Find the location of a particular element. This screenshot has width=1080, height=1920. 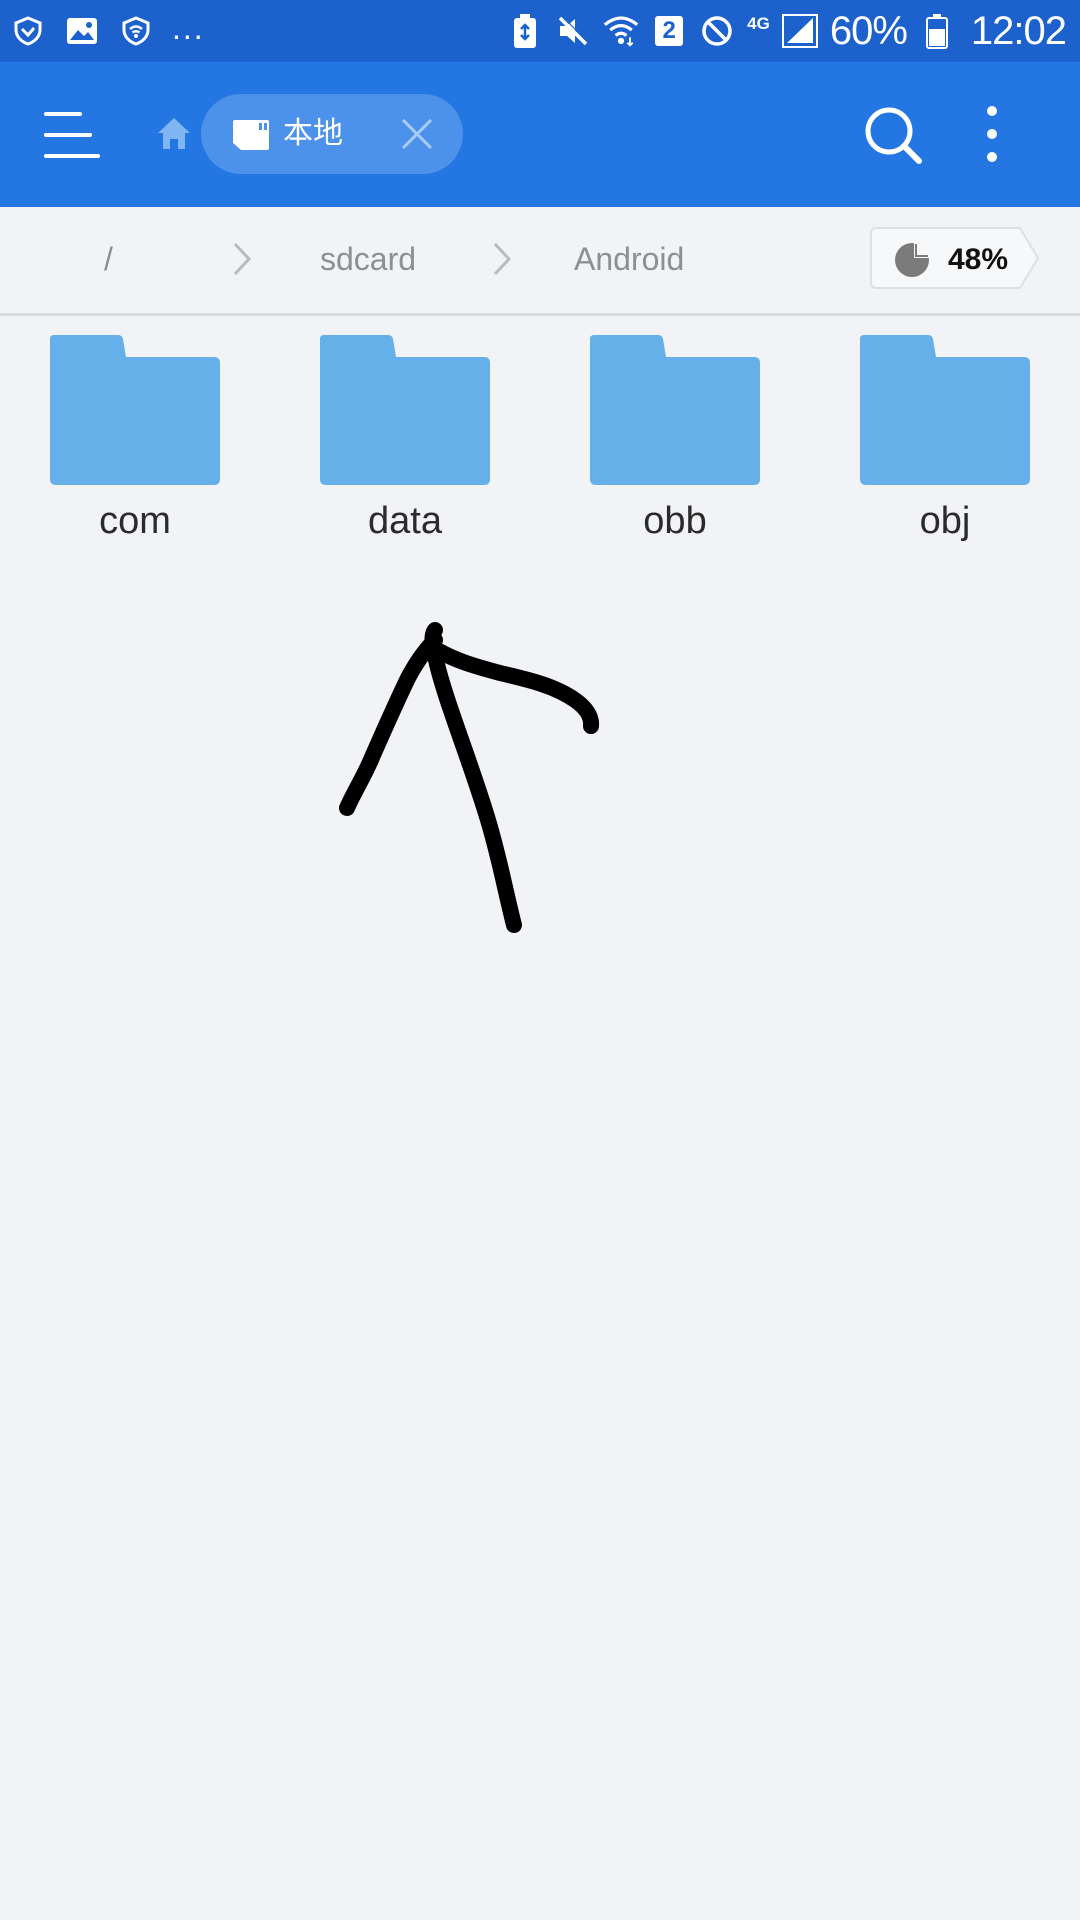

folder-data: data is located at coordinates (400, 445).